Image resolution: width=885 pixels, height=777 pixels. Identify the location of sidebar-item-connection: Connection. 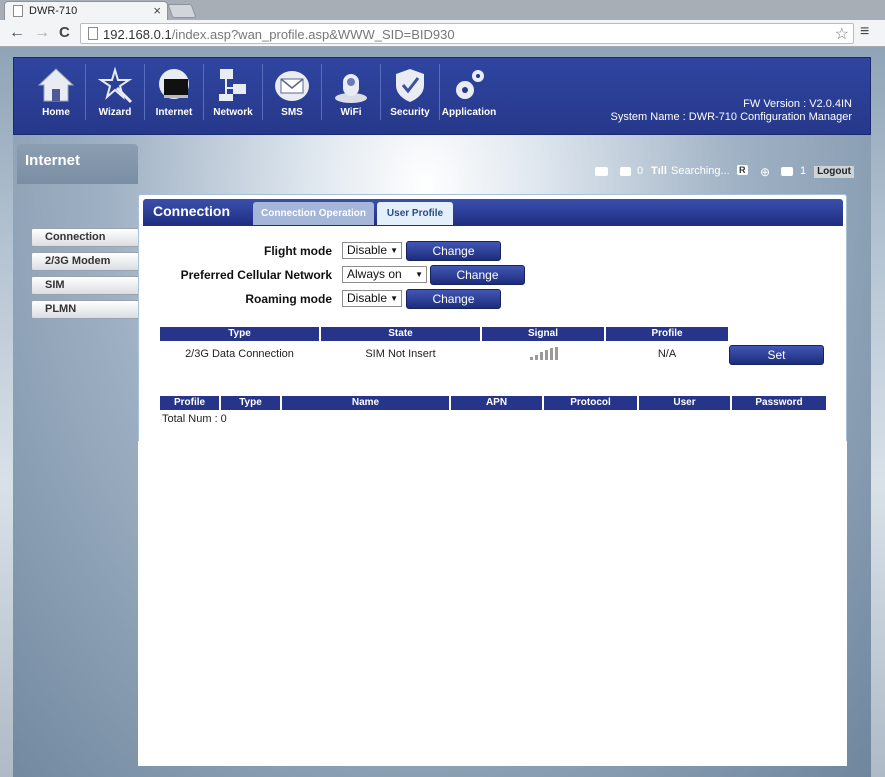
(87, 237).